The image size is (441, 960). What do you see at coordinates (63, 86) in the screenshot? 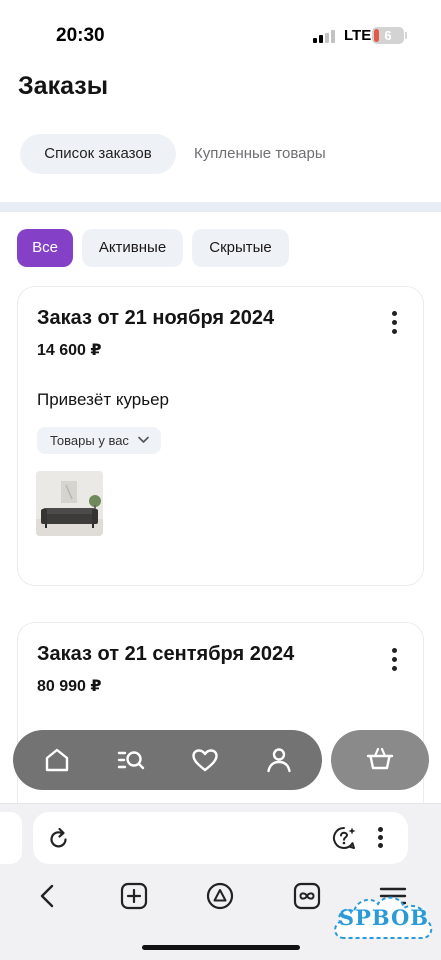
I see `page-title: Заказы` at bounding box center [63, 86].